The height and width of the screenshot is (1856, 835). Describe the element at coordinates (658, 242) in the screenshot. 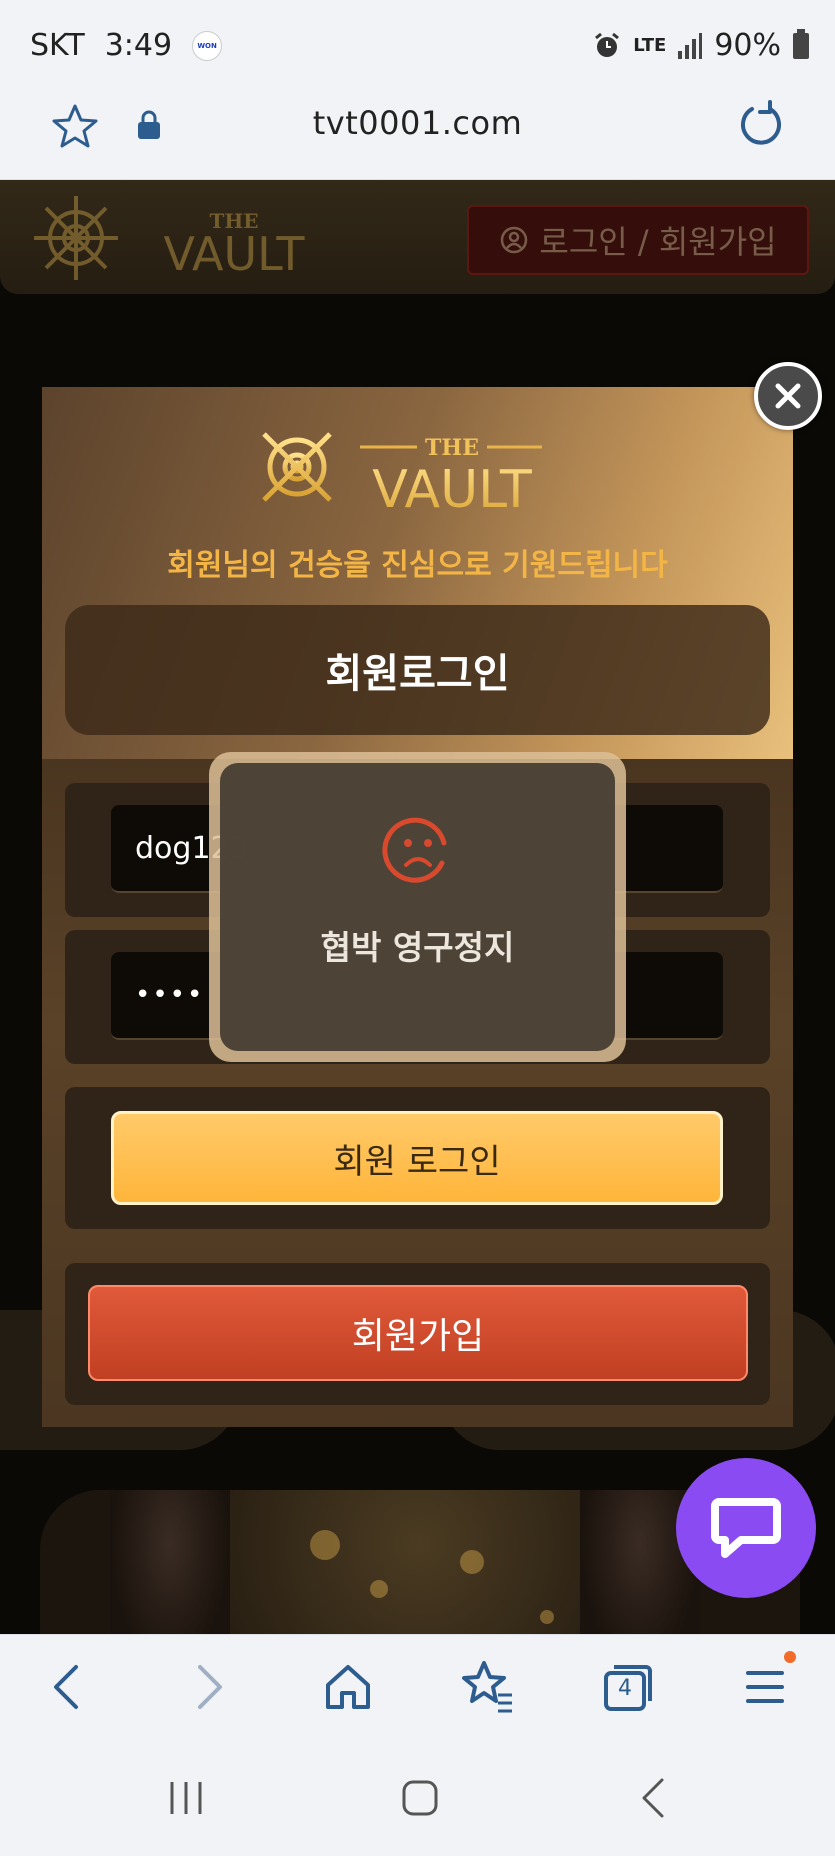

I see `header-login-label: 로그인 / 회원가입` at that location.